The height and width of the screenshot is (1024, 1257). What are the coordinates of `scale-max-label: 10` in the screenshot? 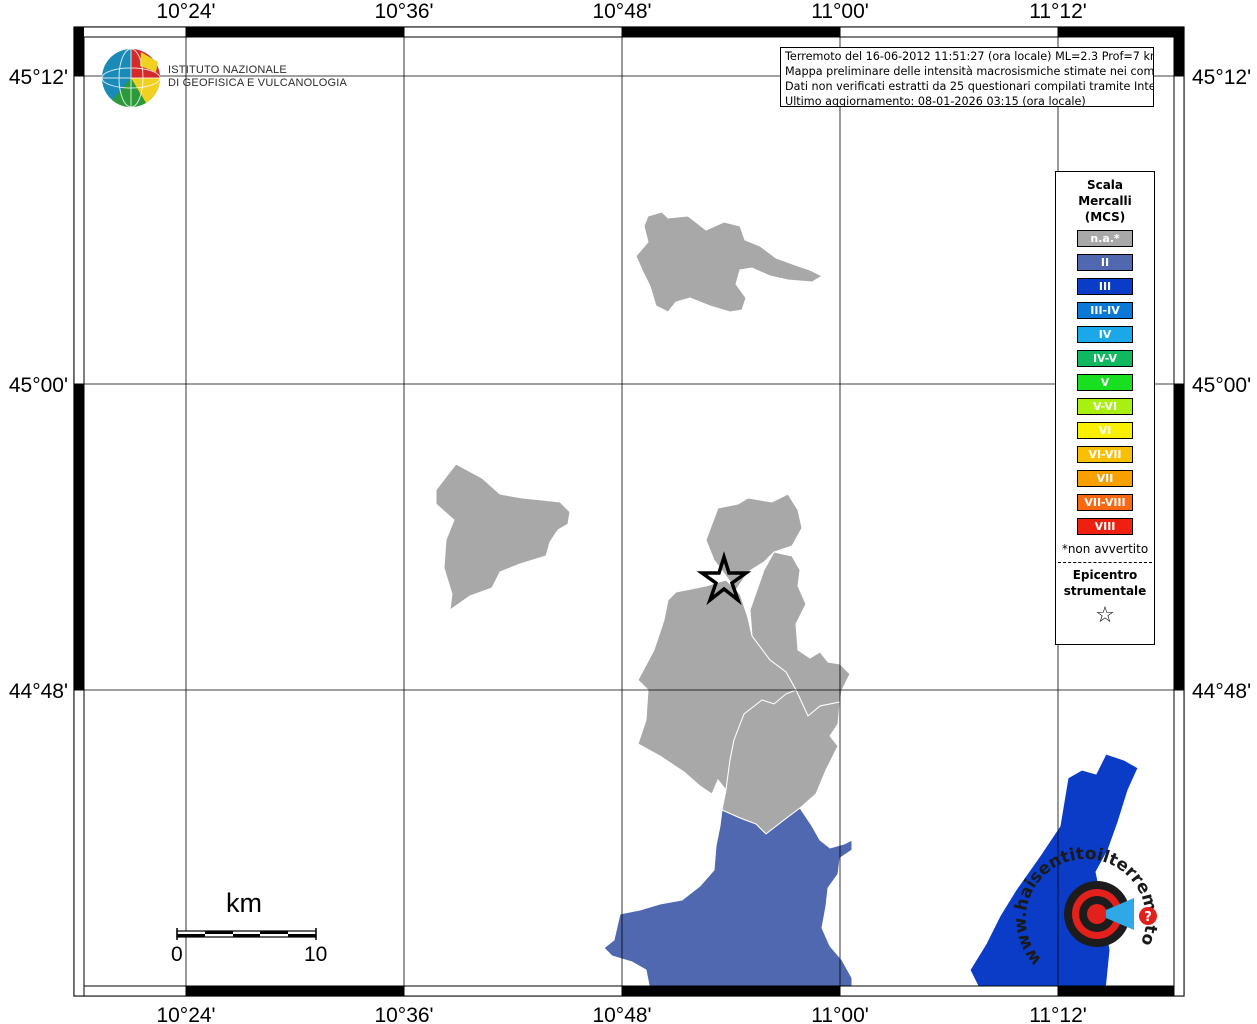 It's located at (316, 954).